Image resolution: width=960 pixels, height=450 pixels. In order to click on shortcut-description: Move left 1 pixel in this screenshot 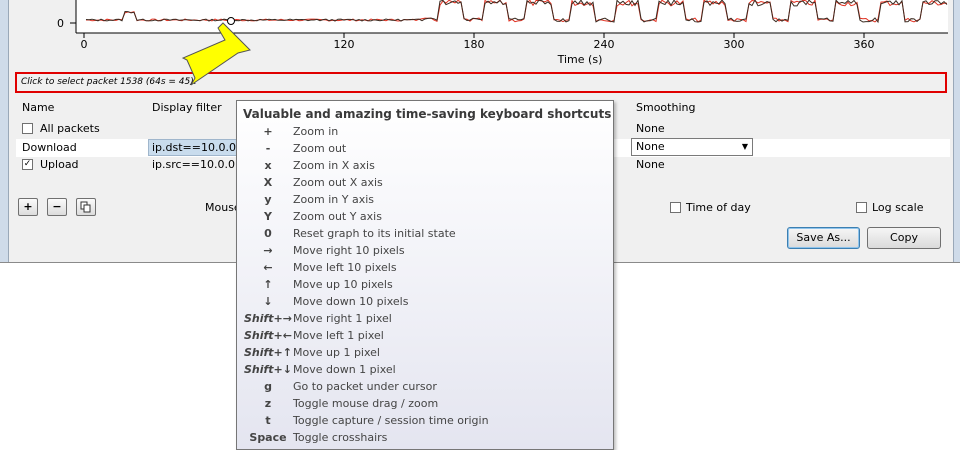, I will do `click(338, 335)`.